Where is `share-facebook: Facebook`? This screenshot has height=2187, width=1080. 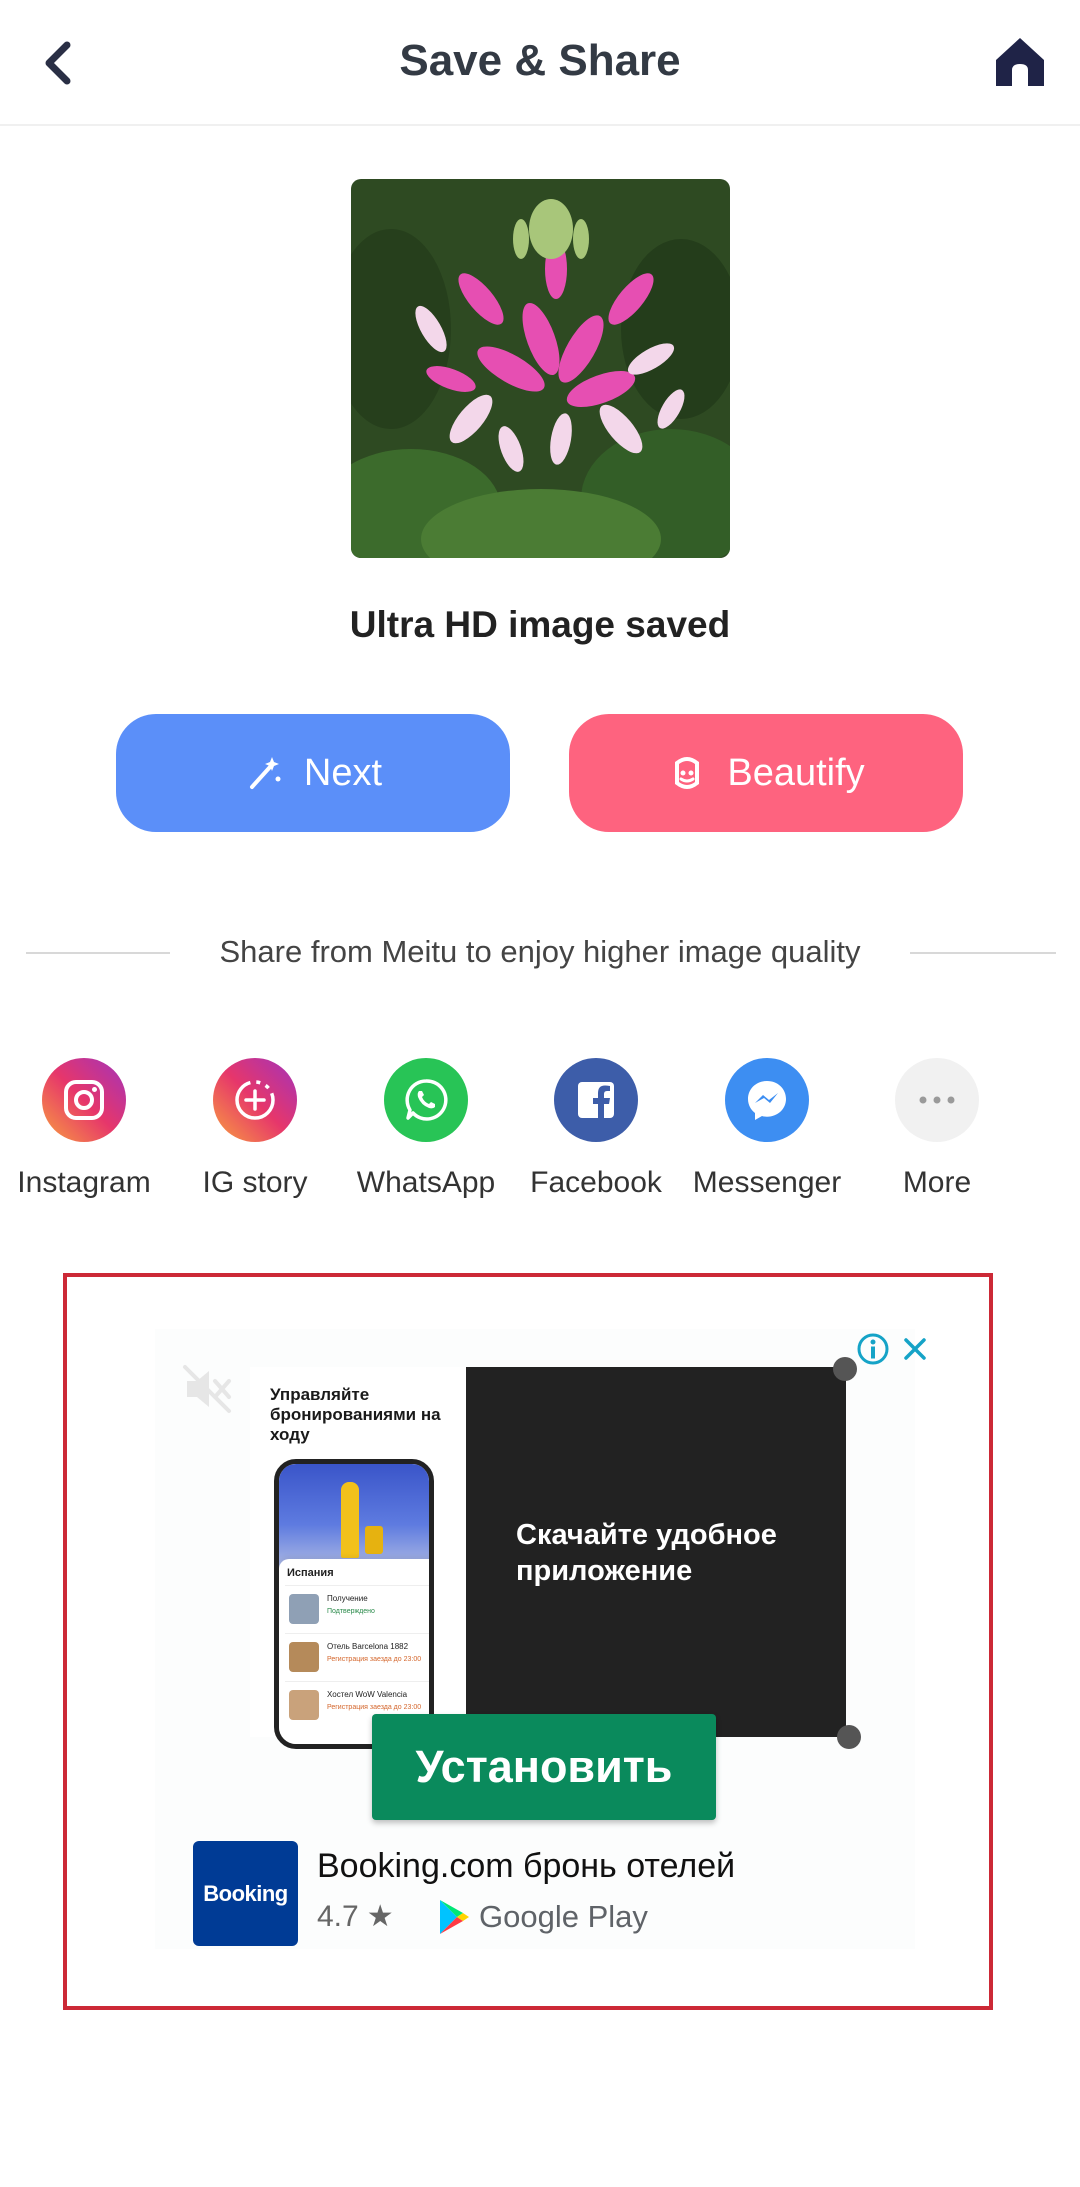 share-facebook: Facebook is located at coordinates (596, 1129).